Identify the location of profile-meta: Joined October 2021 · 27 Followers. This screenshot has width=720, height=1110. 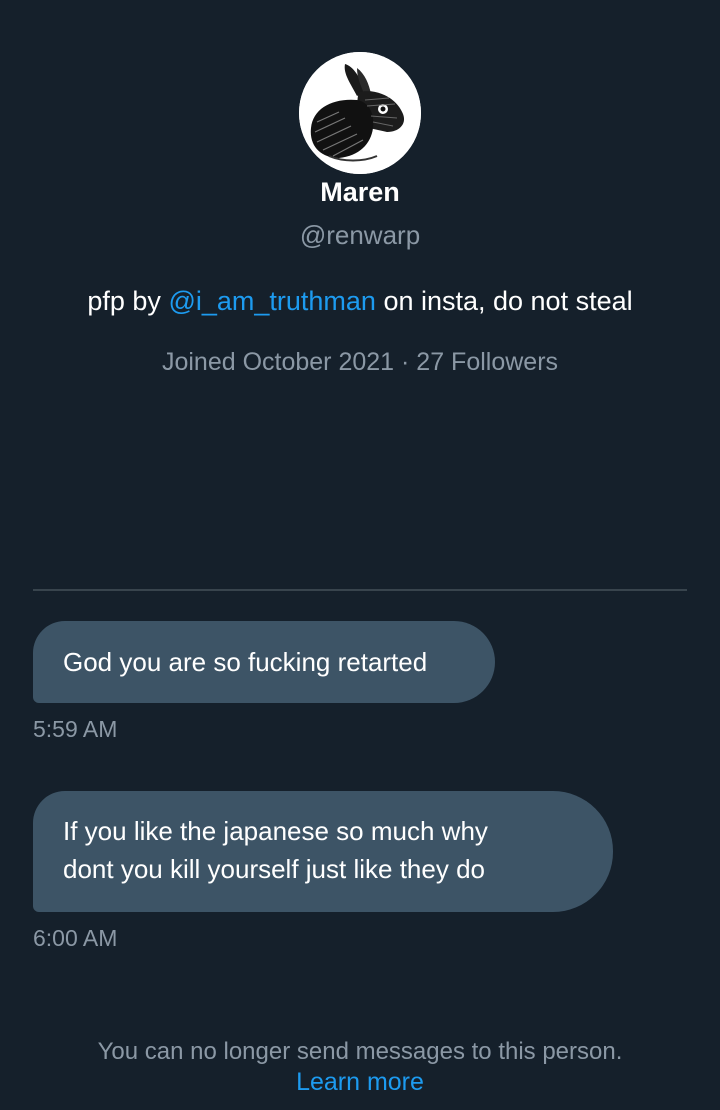
(360, 362).